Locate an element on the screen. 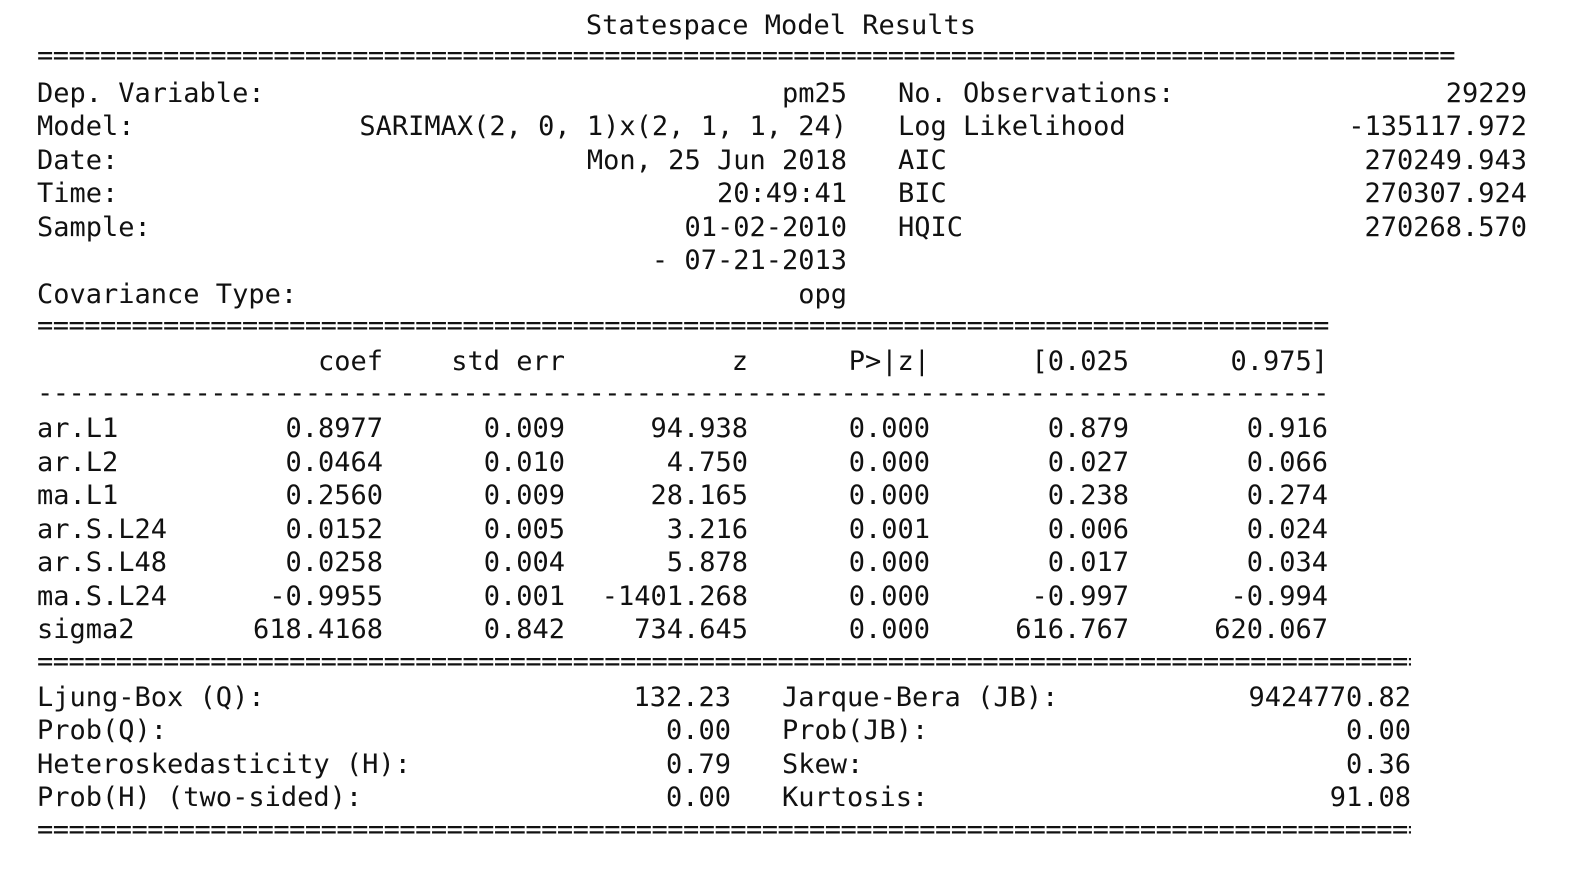 This screenshot has height=872, width=1590. coef-row-name: ar.L1 is located at coordinates (78, 428).